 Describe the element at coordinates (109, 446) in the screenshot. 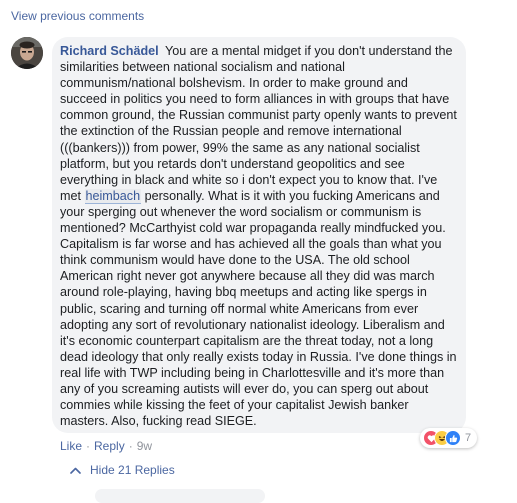

I see `reply-link: Reply` at that location.